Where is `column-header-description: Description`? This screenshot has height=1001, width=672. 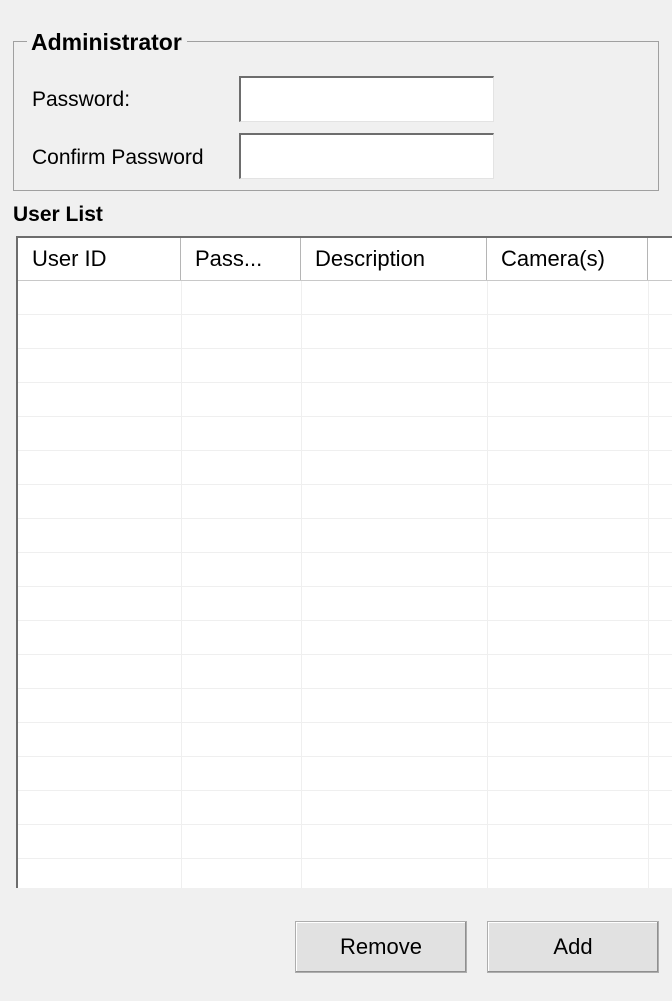 column-header-description: Description is located at coordinates (394, 259).